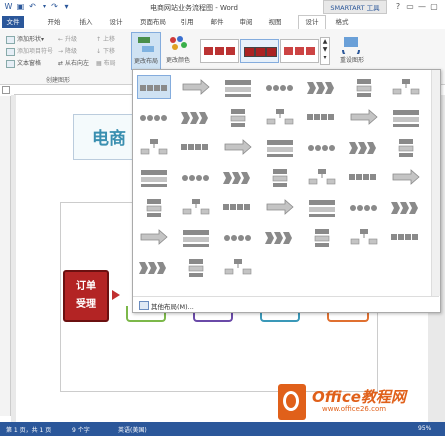 The image size is (445, 436). Describe the element at coordinates (178, 50) in the screenshot. I see `change-colors-button: 更改颜色` at that location.